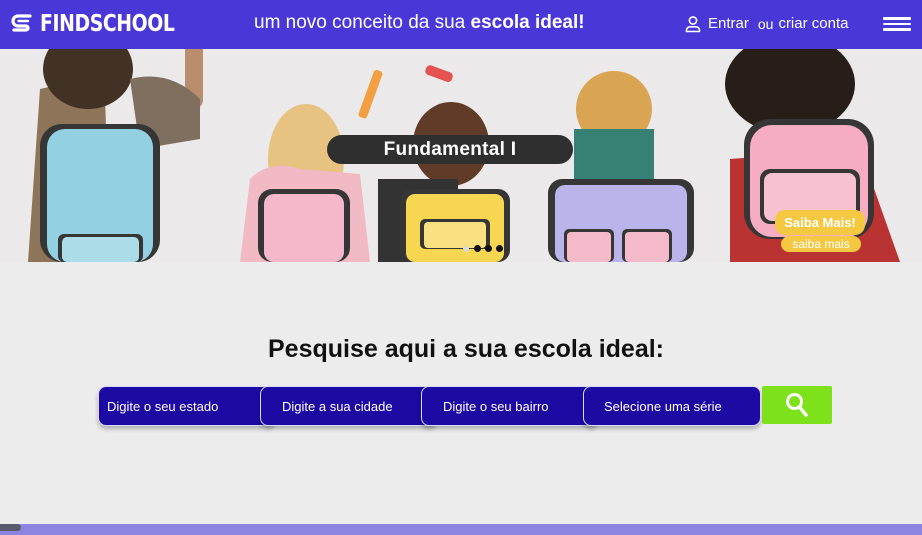  I want to click on tagline-bold-text: escola ideal!, so click(527, 22).